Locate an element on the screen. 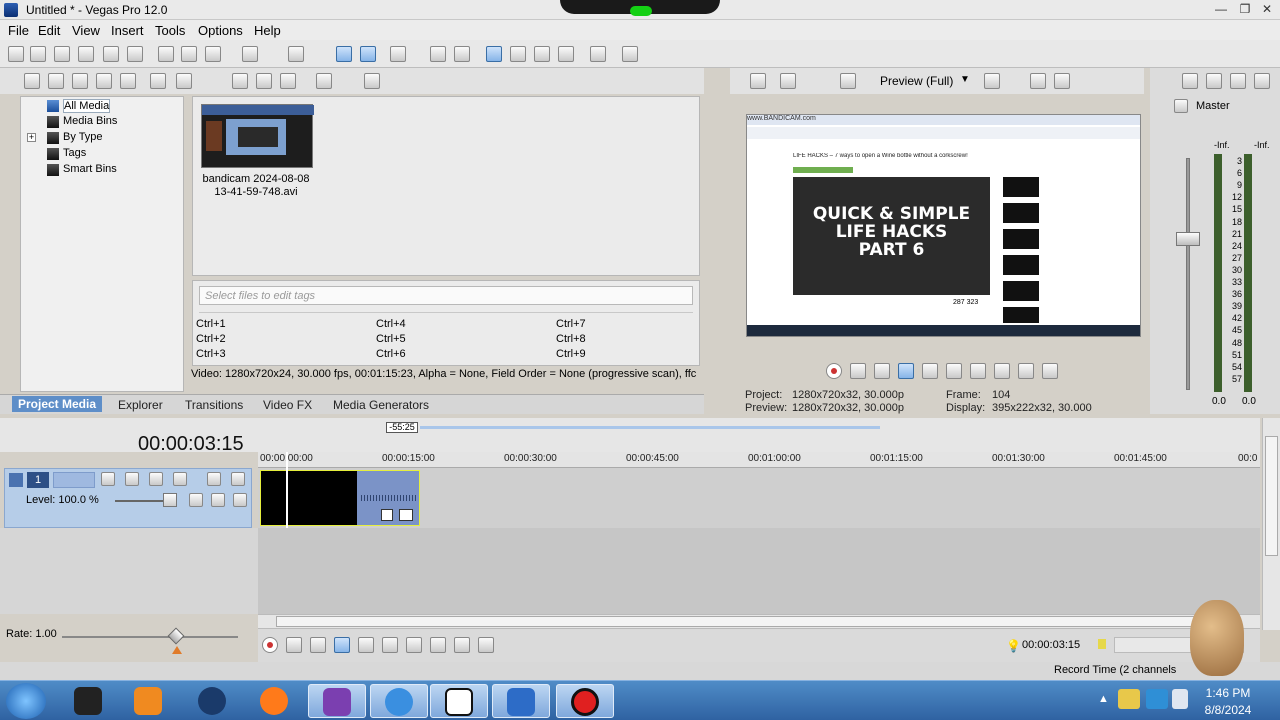 The image size is (1280, 720). task-manager-app is located at coordinates (89, 701).